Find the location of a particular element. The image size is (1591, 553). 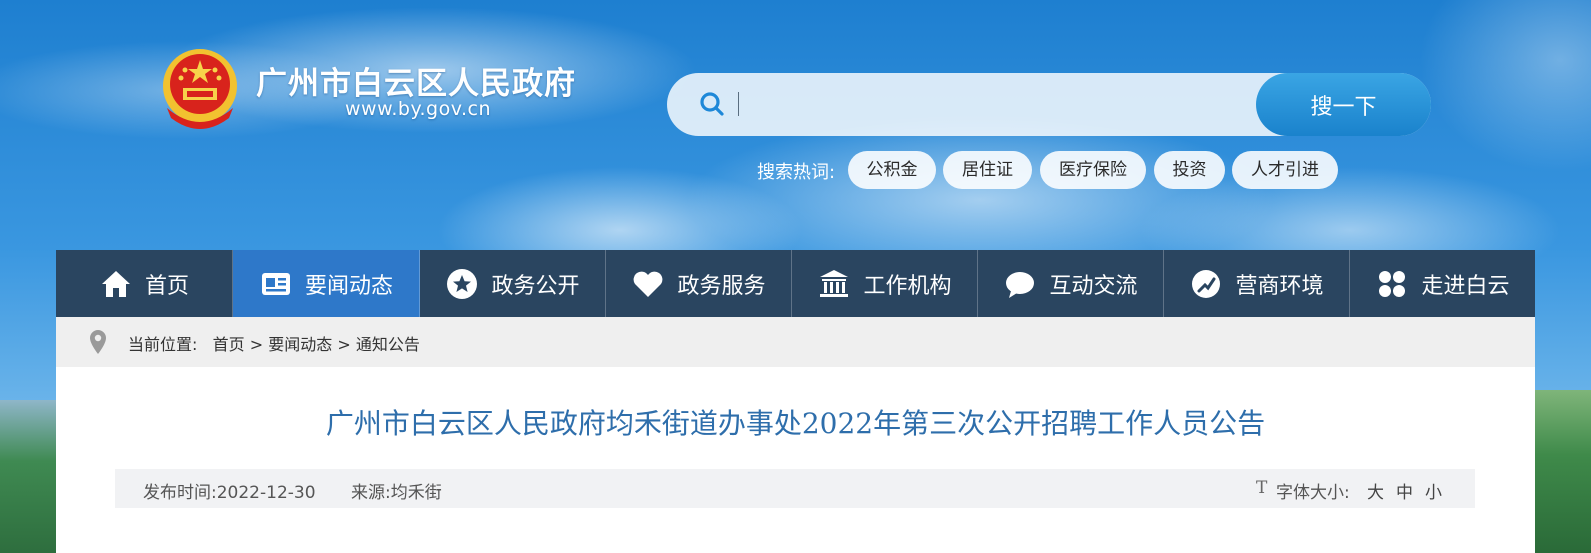

business-icon is located at coordinates (1206, 284).